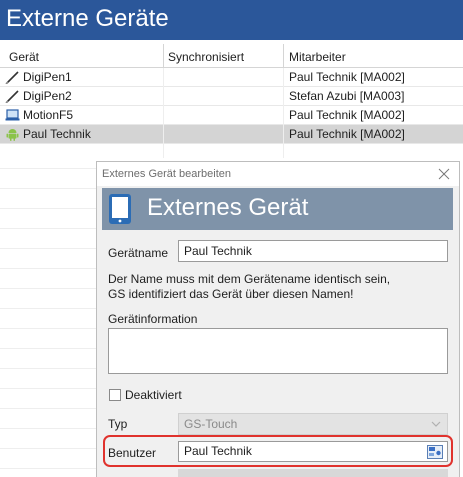  I want to click on device-name: MotionF5, so click(48, 115).